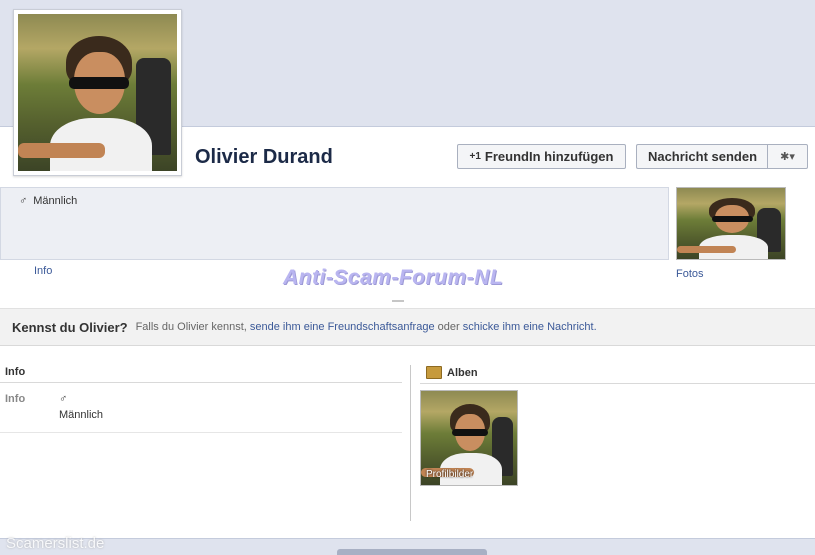  Describe the element at coordinates (731, 223) in the screenshot. I see `fotos-thumbnail` at that location.